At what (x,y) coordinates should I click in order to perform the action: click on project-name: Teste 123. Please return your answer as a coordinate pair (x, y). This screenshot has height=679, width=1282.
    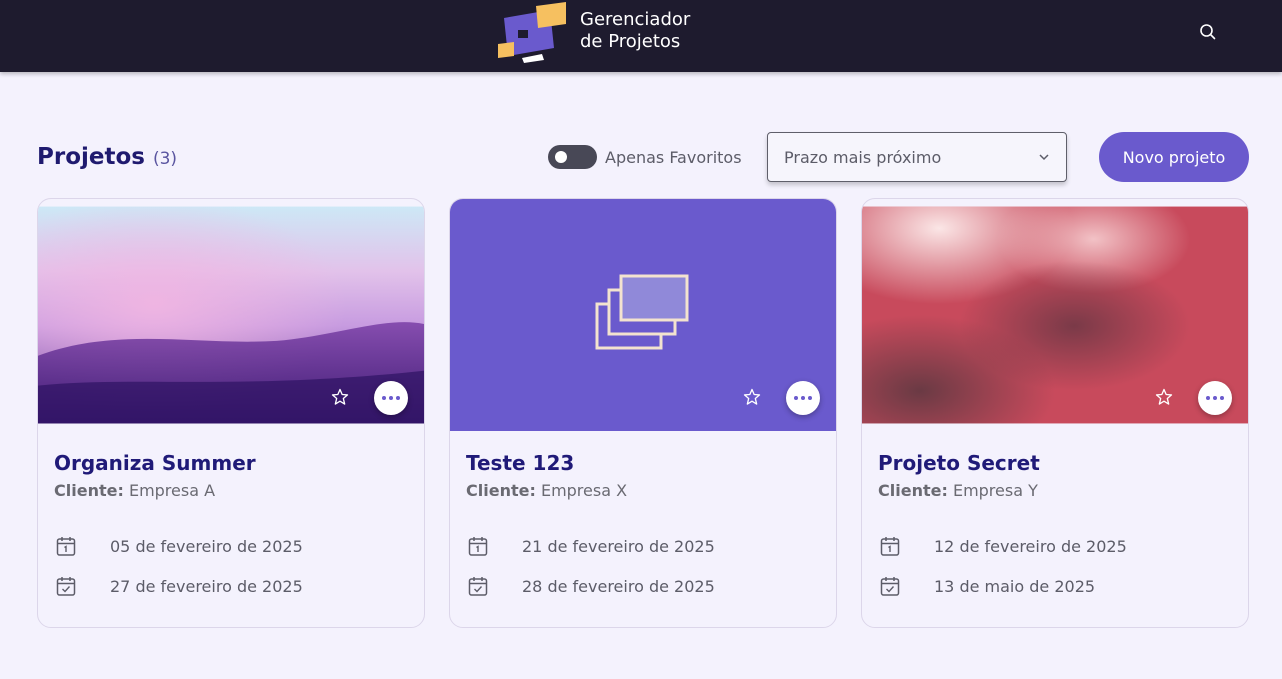
    Looking at the image, I should click on (520, 463).